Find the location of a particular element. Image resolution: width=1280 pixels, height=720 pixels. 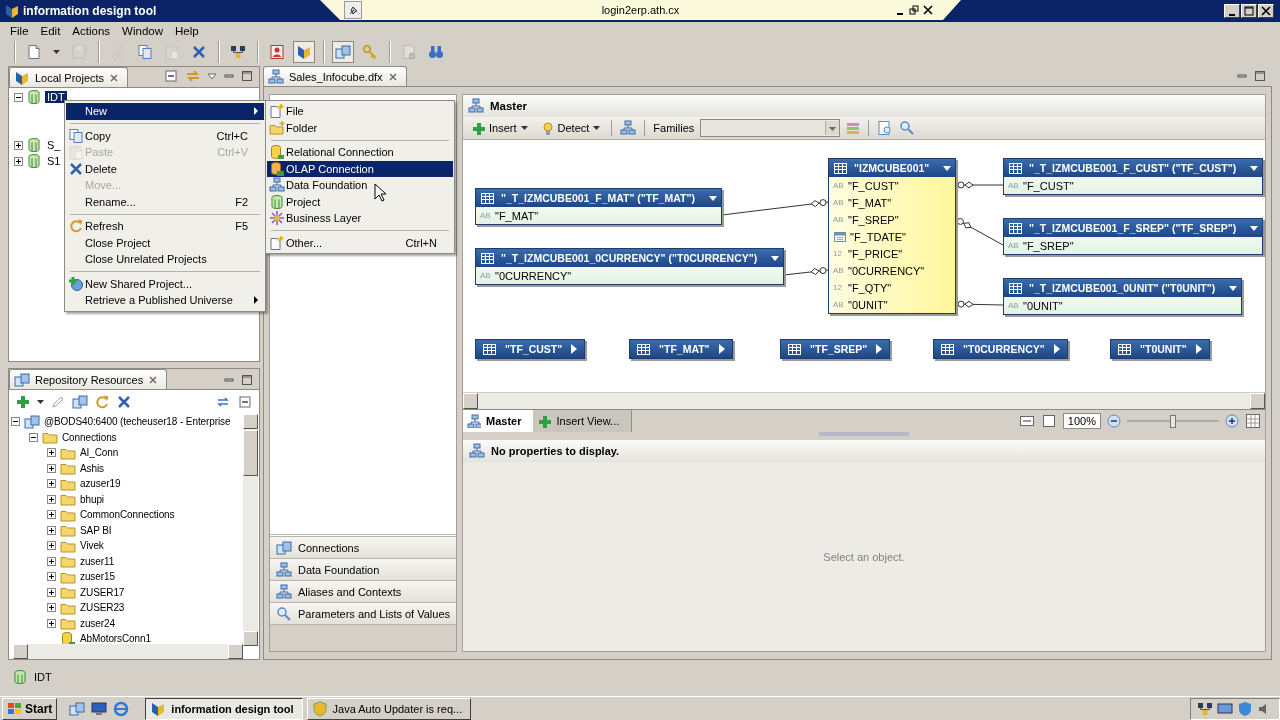

tree-item: SAP BI is located at coordinates (96, 530).